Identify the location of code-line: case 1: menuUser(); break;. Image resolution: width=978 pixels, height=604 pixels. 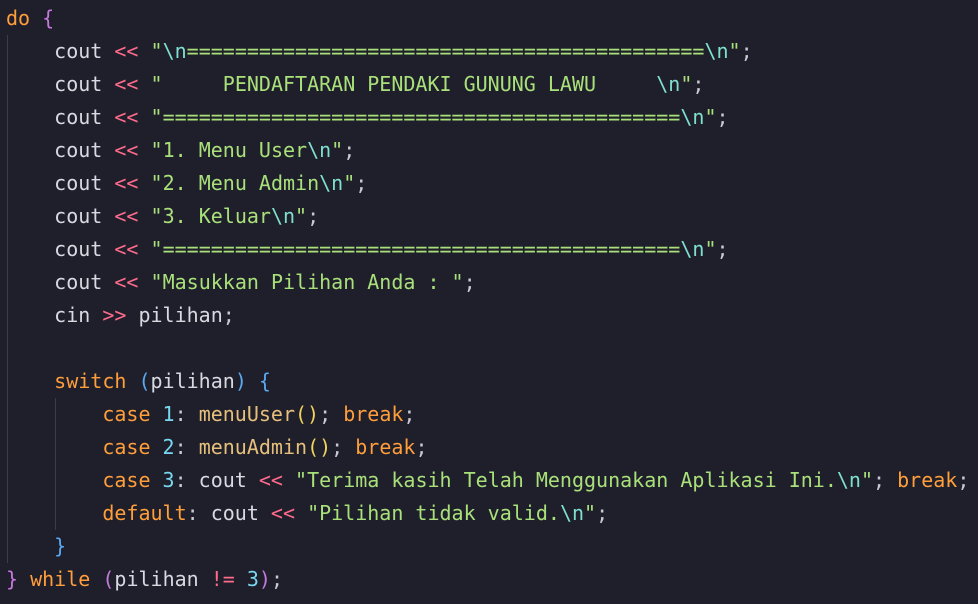
(489, 414).